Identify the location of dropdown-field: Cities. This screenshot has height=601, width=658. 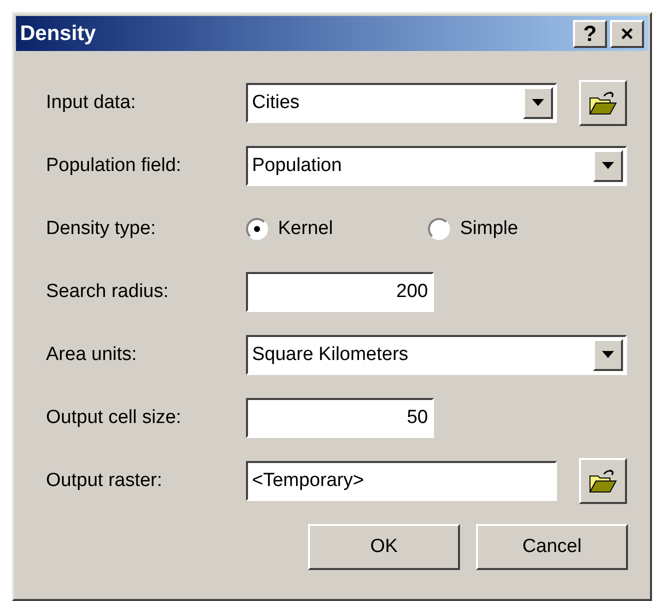
(401, 102).